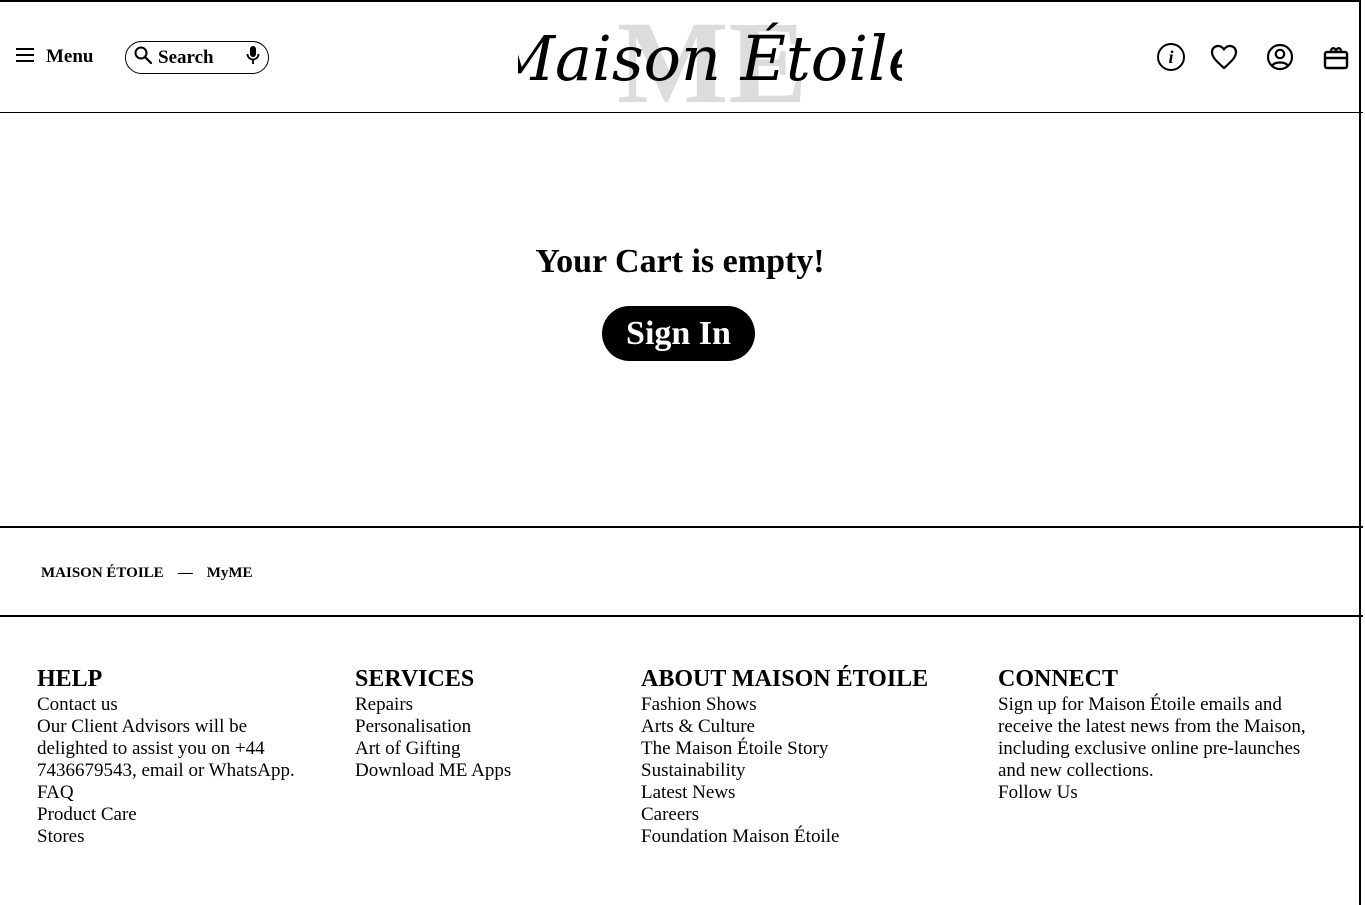  Describe the element at coordinates (1224, 57) in the screenshot. I see `heart-icon` at that location.